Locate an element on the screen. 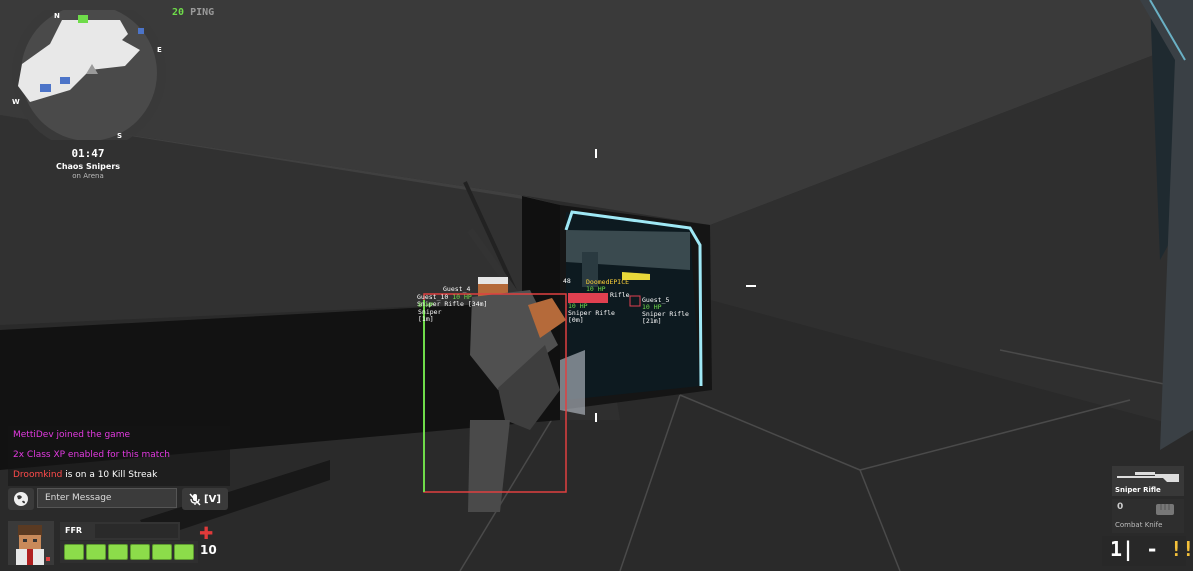 The height and width of the screenshot is (571, 1193). team-bar is located at coordinates (136, 531).